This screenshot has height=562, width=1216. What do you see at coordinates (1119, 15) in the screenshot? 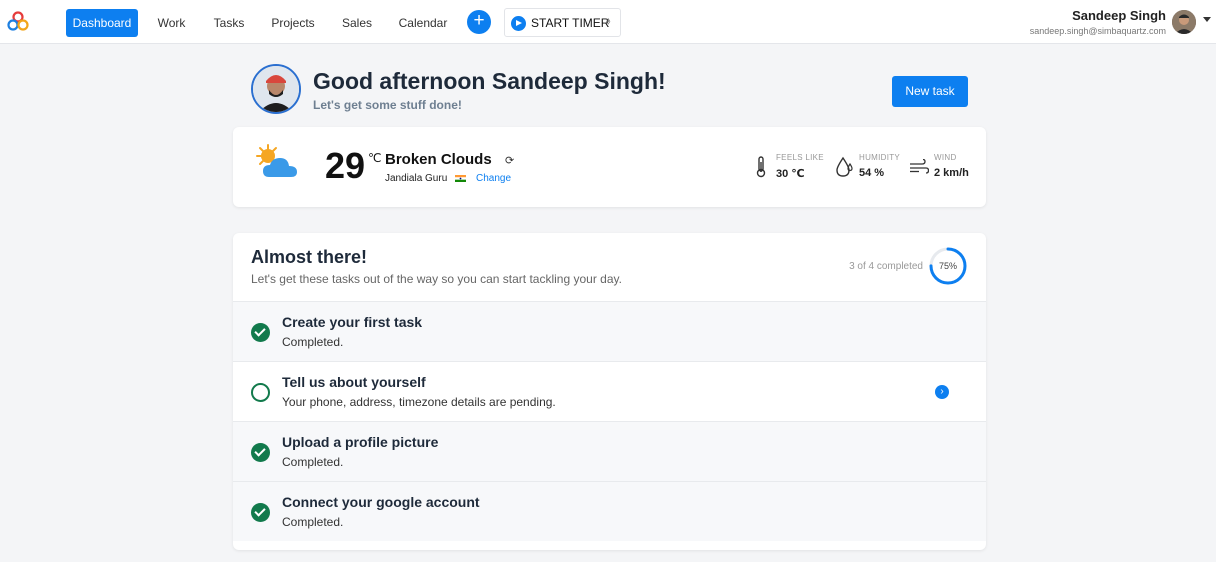
I see `user-name: Sandeep Singh` at bounding box center [1119, 15].